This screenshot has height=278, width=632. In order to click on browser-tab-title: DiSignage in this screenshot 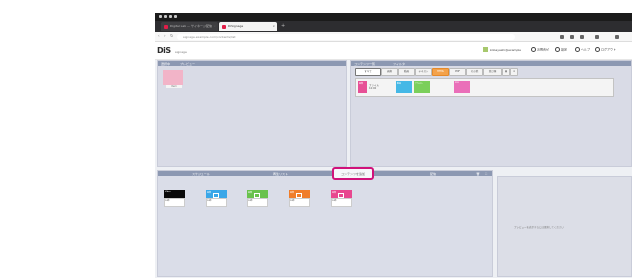, I will do `click(236, 26)`.